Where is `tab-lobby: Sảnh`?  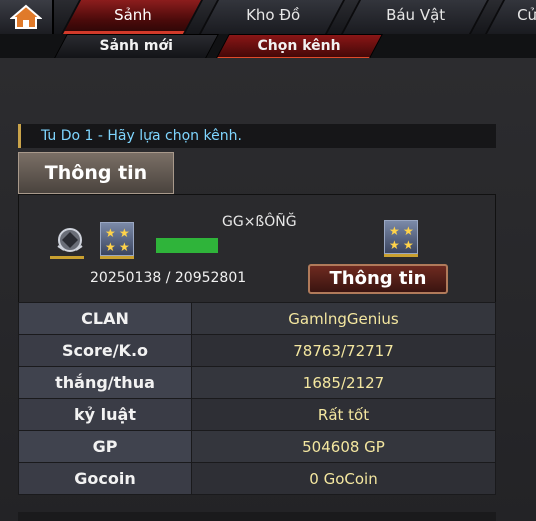
tab-lobby: Sảnh is located at coordinates (132, 17).